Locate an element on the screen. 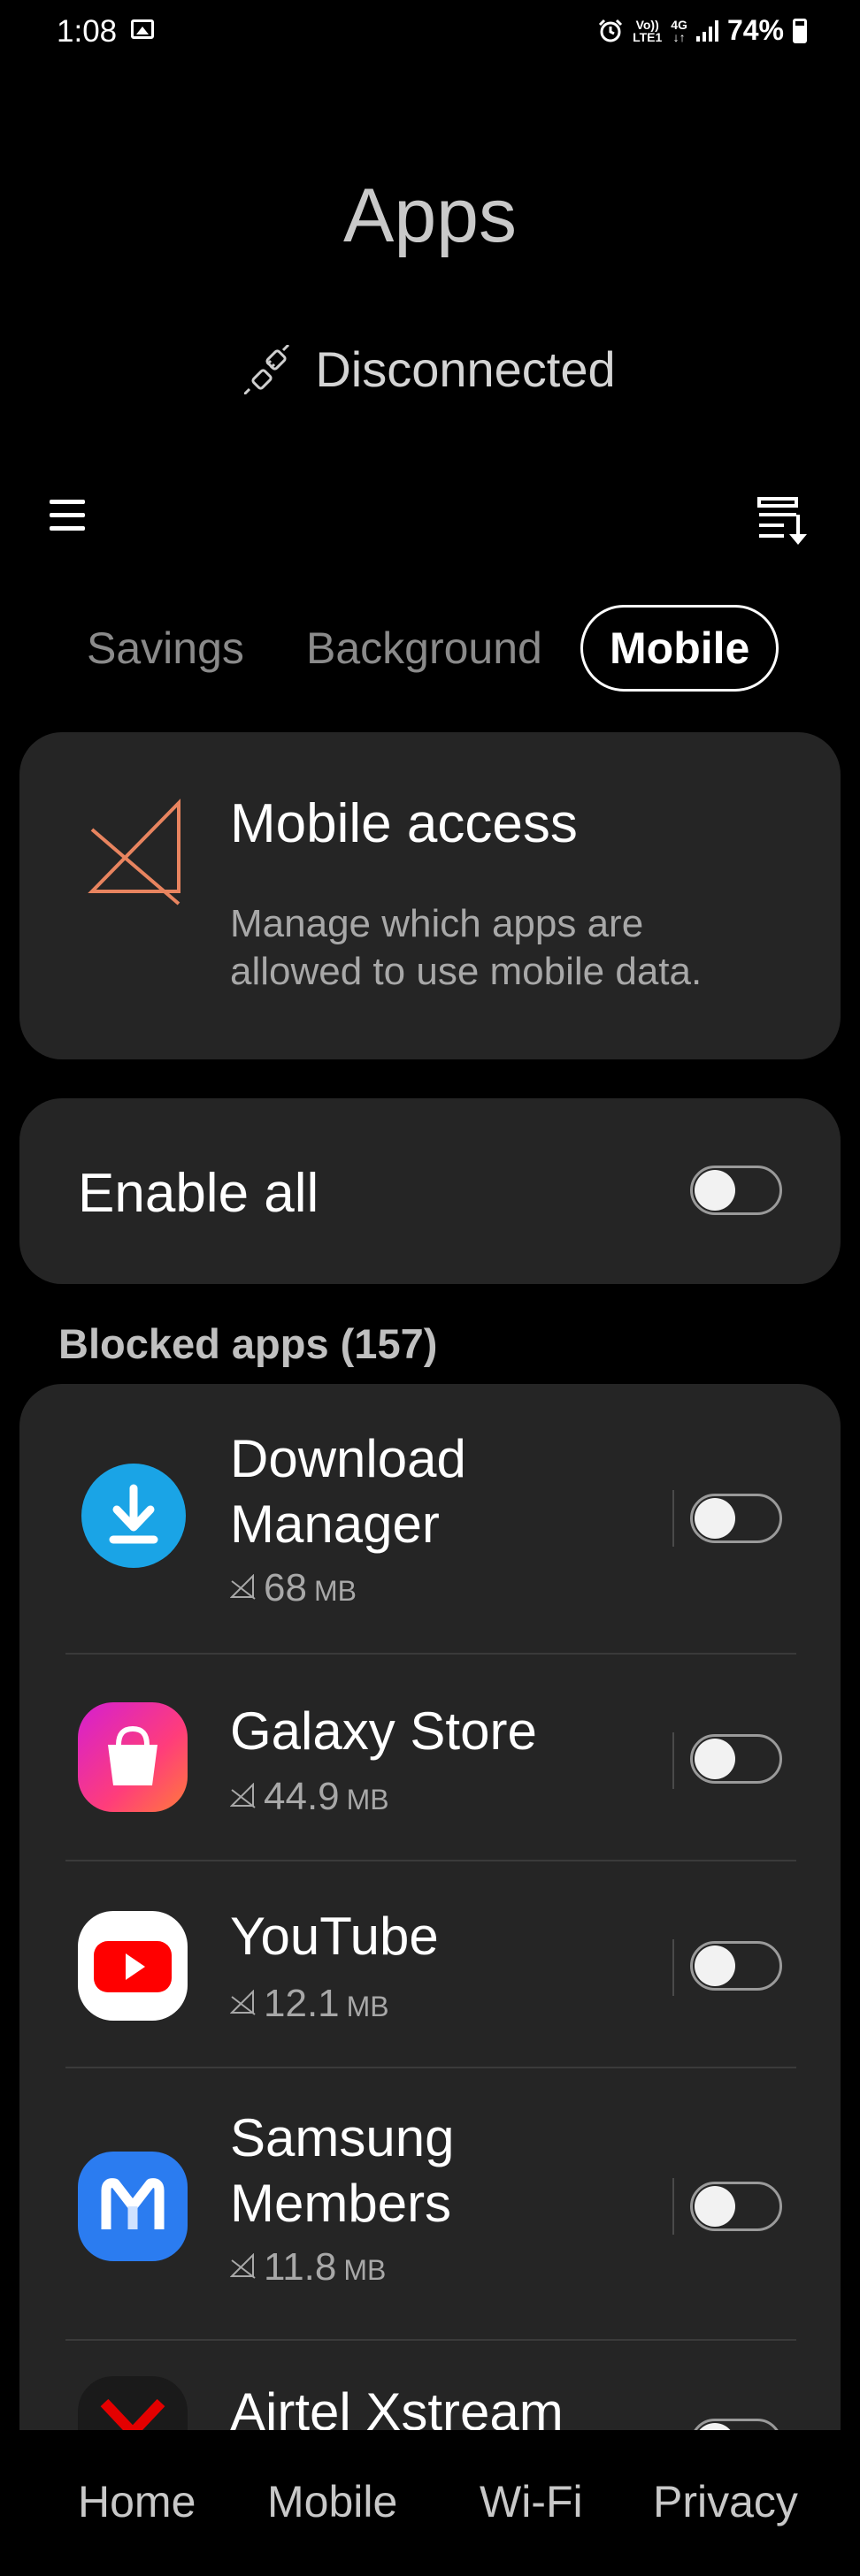 Image resolution: width=860 pixels, height=2576 pixels. app-data-usage: 12.1 MB is located at coordinates (309, 2004).